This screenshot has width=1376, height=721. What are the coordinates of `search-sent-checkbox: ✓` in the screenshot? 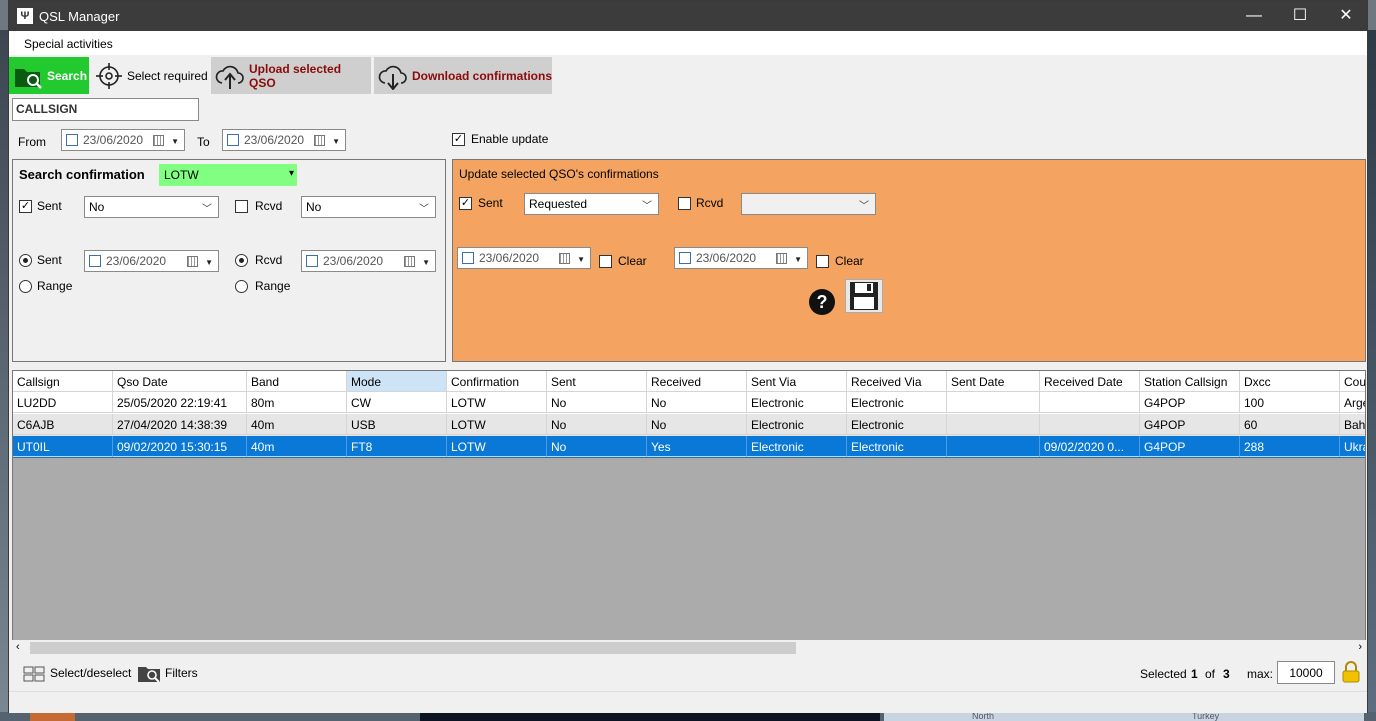 It's located at (25, 206).